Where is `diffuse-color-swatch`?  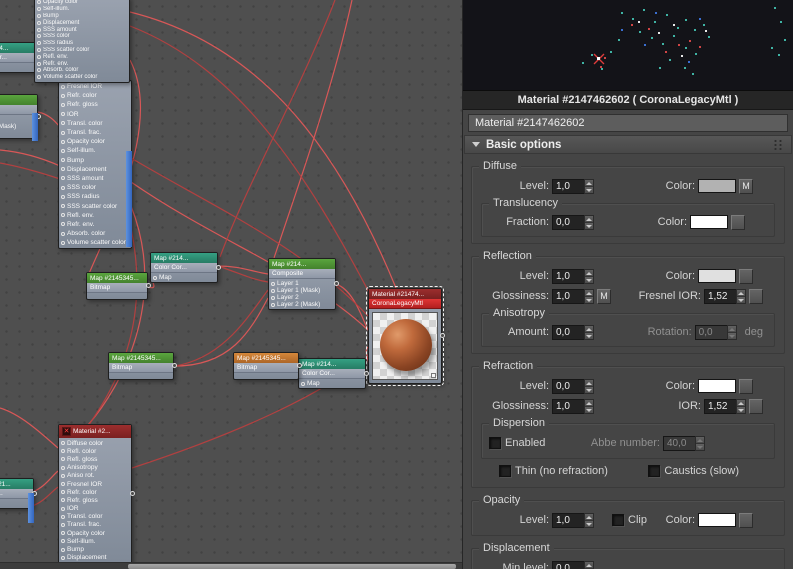
diffuse-color-swatch is located at coordinates (717, 186).